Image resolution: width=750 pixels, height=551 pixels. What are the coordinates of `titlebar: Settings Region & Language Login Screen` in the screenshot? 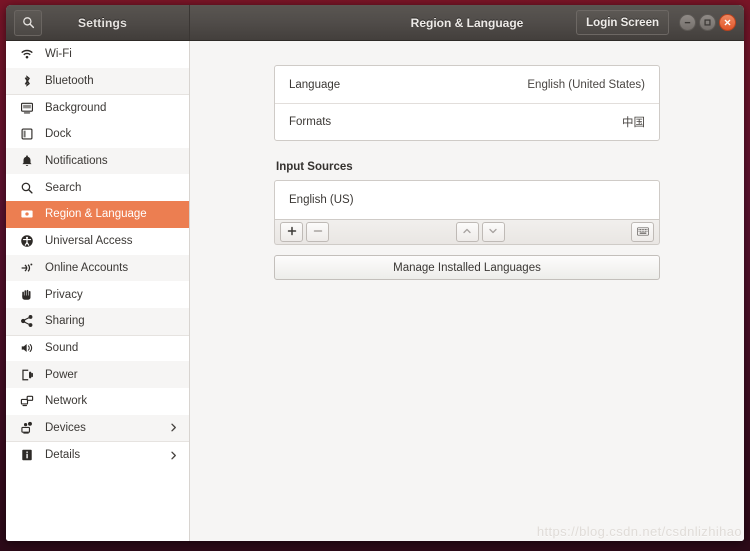 It's located at (375, 23).